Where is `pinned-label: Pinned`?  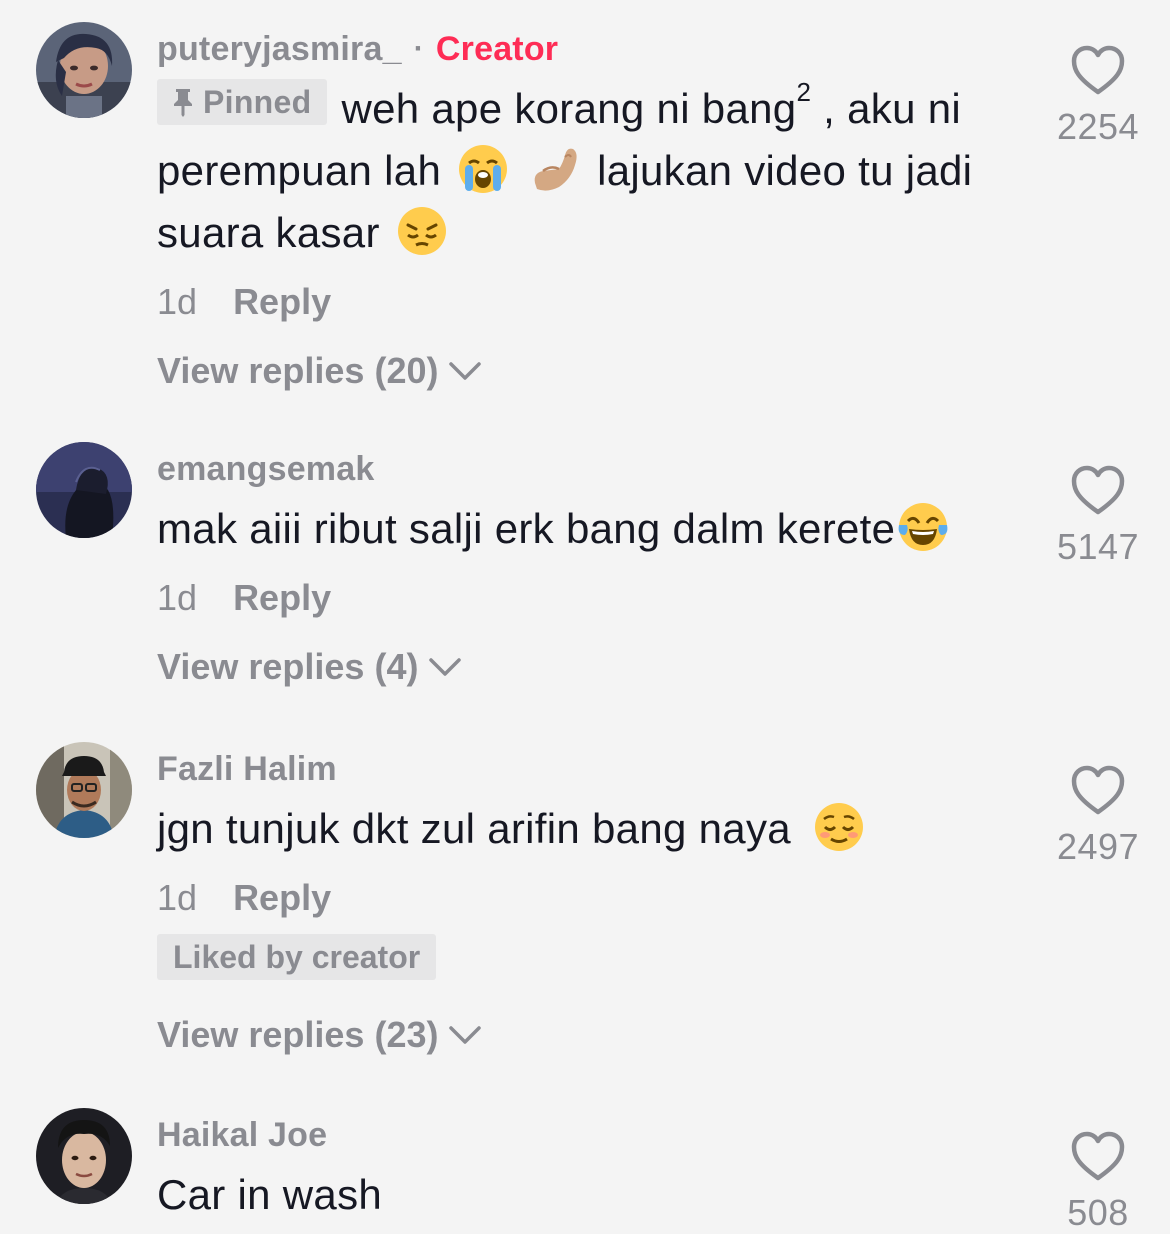
pinned-label: Pinned is located at coordinates (257, 102).